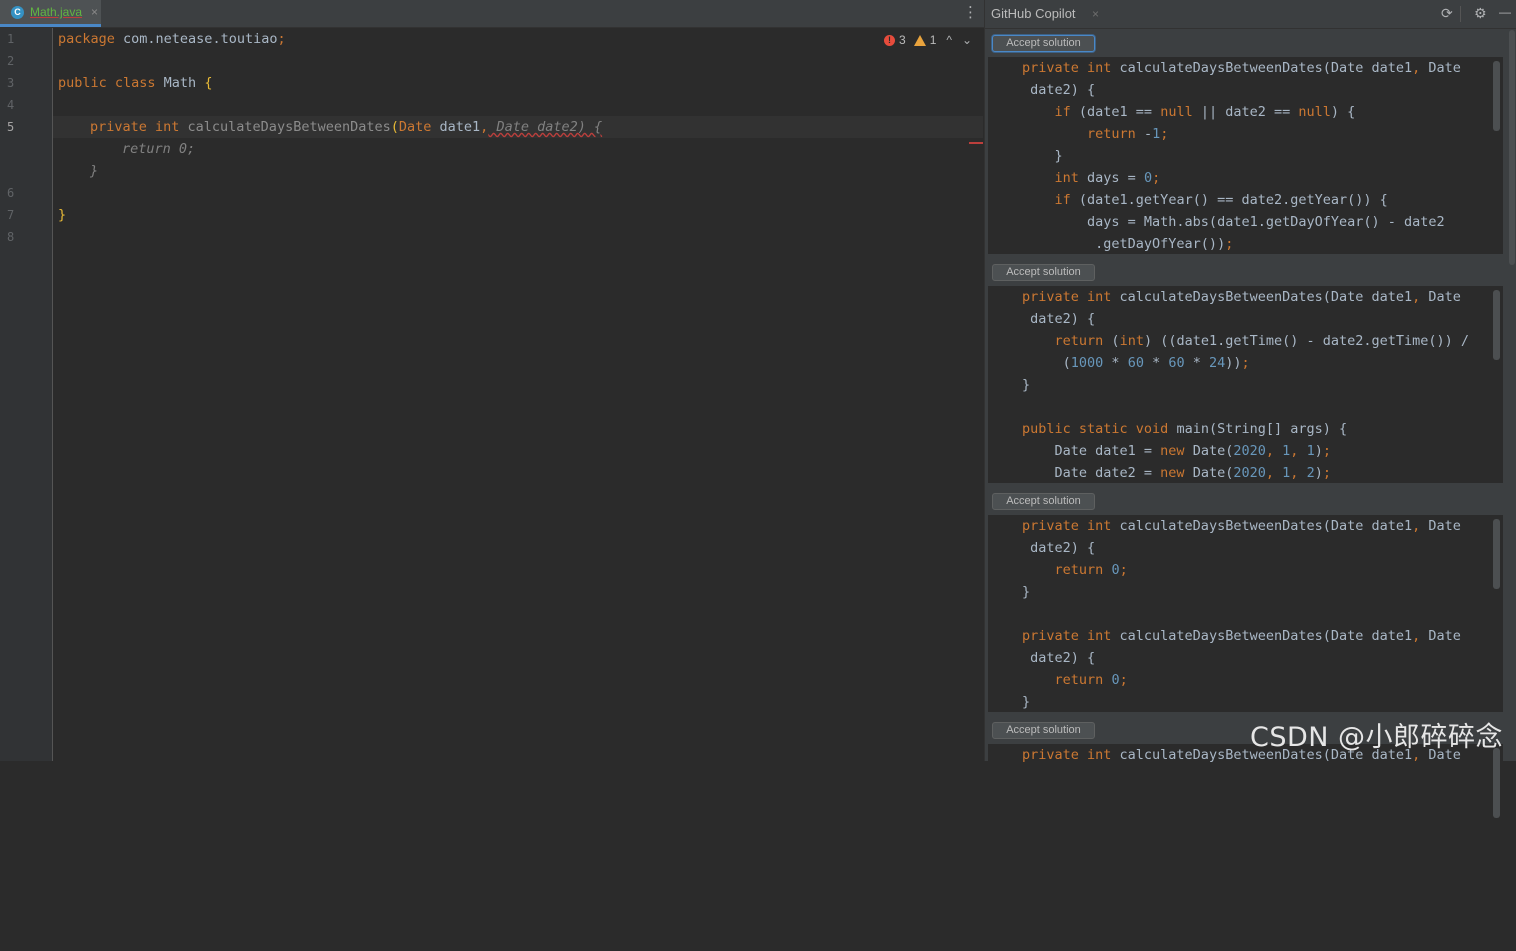  What do you see at coordinates (545, 127) in the screenshot?
I see `inline-suggestion: Date date2) {` at bounding box center [545, 127].